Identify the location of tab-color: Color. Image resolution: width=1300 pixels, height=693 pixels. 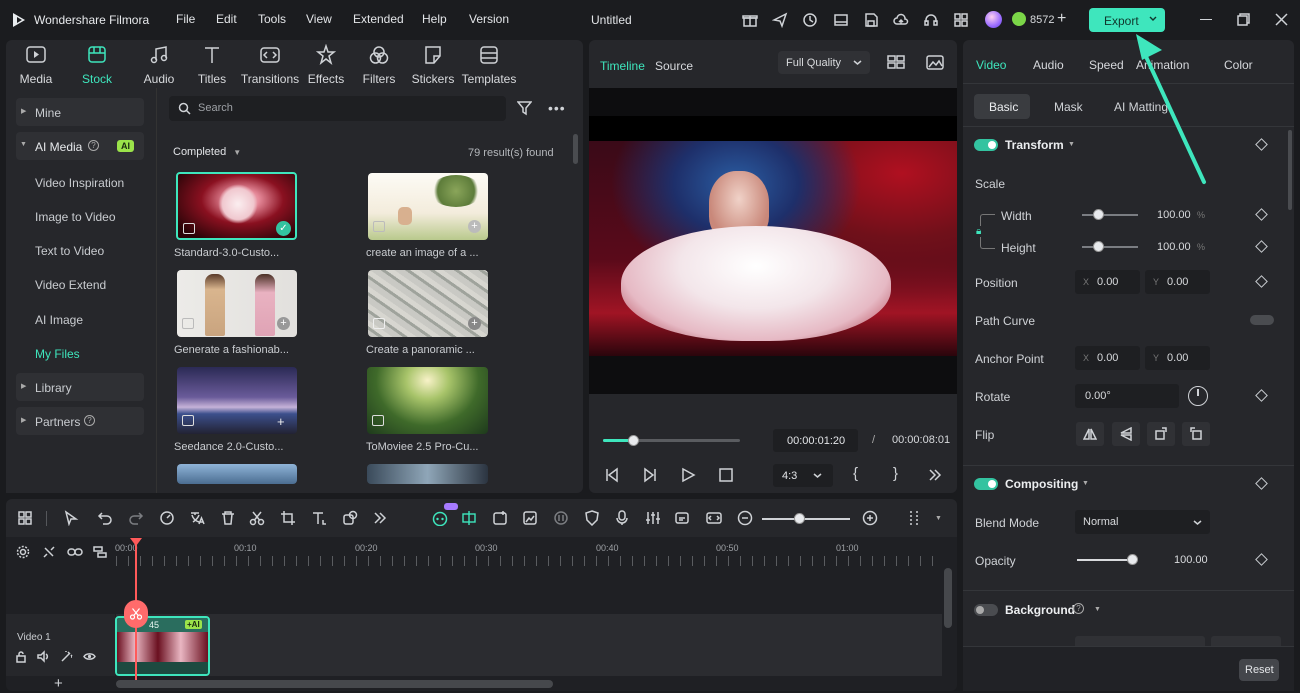
(1238, 65).